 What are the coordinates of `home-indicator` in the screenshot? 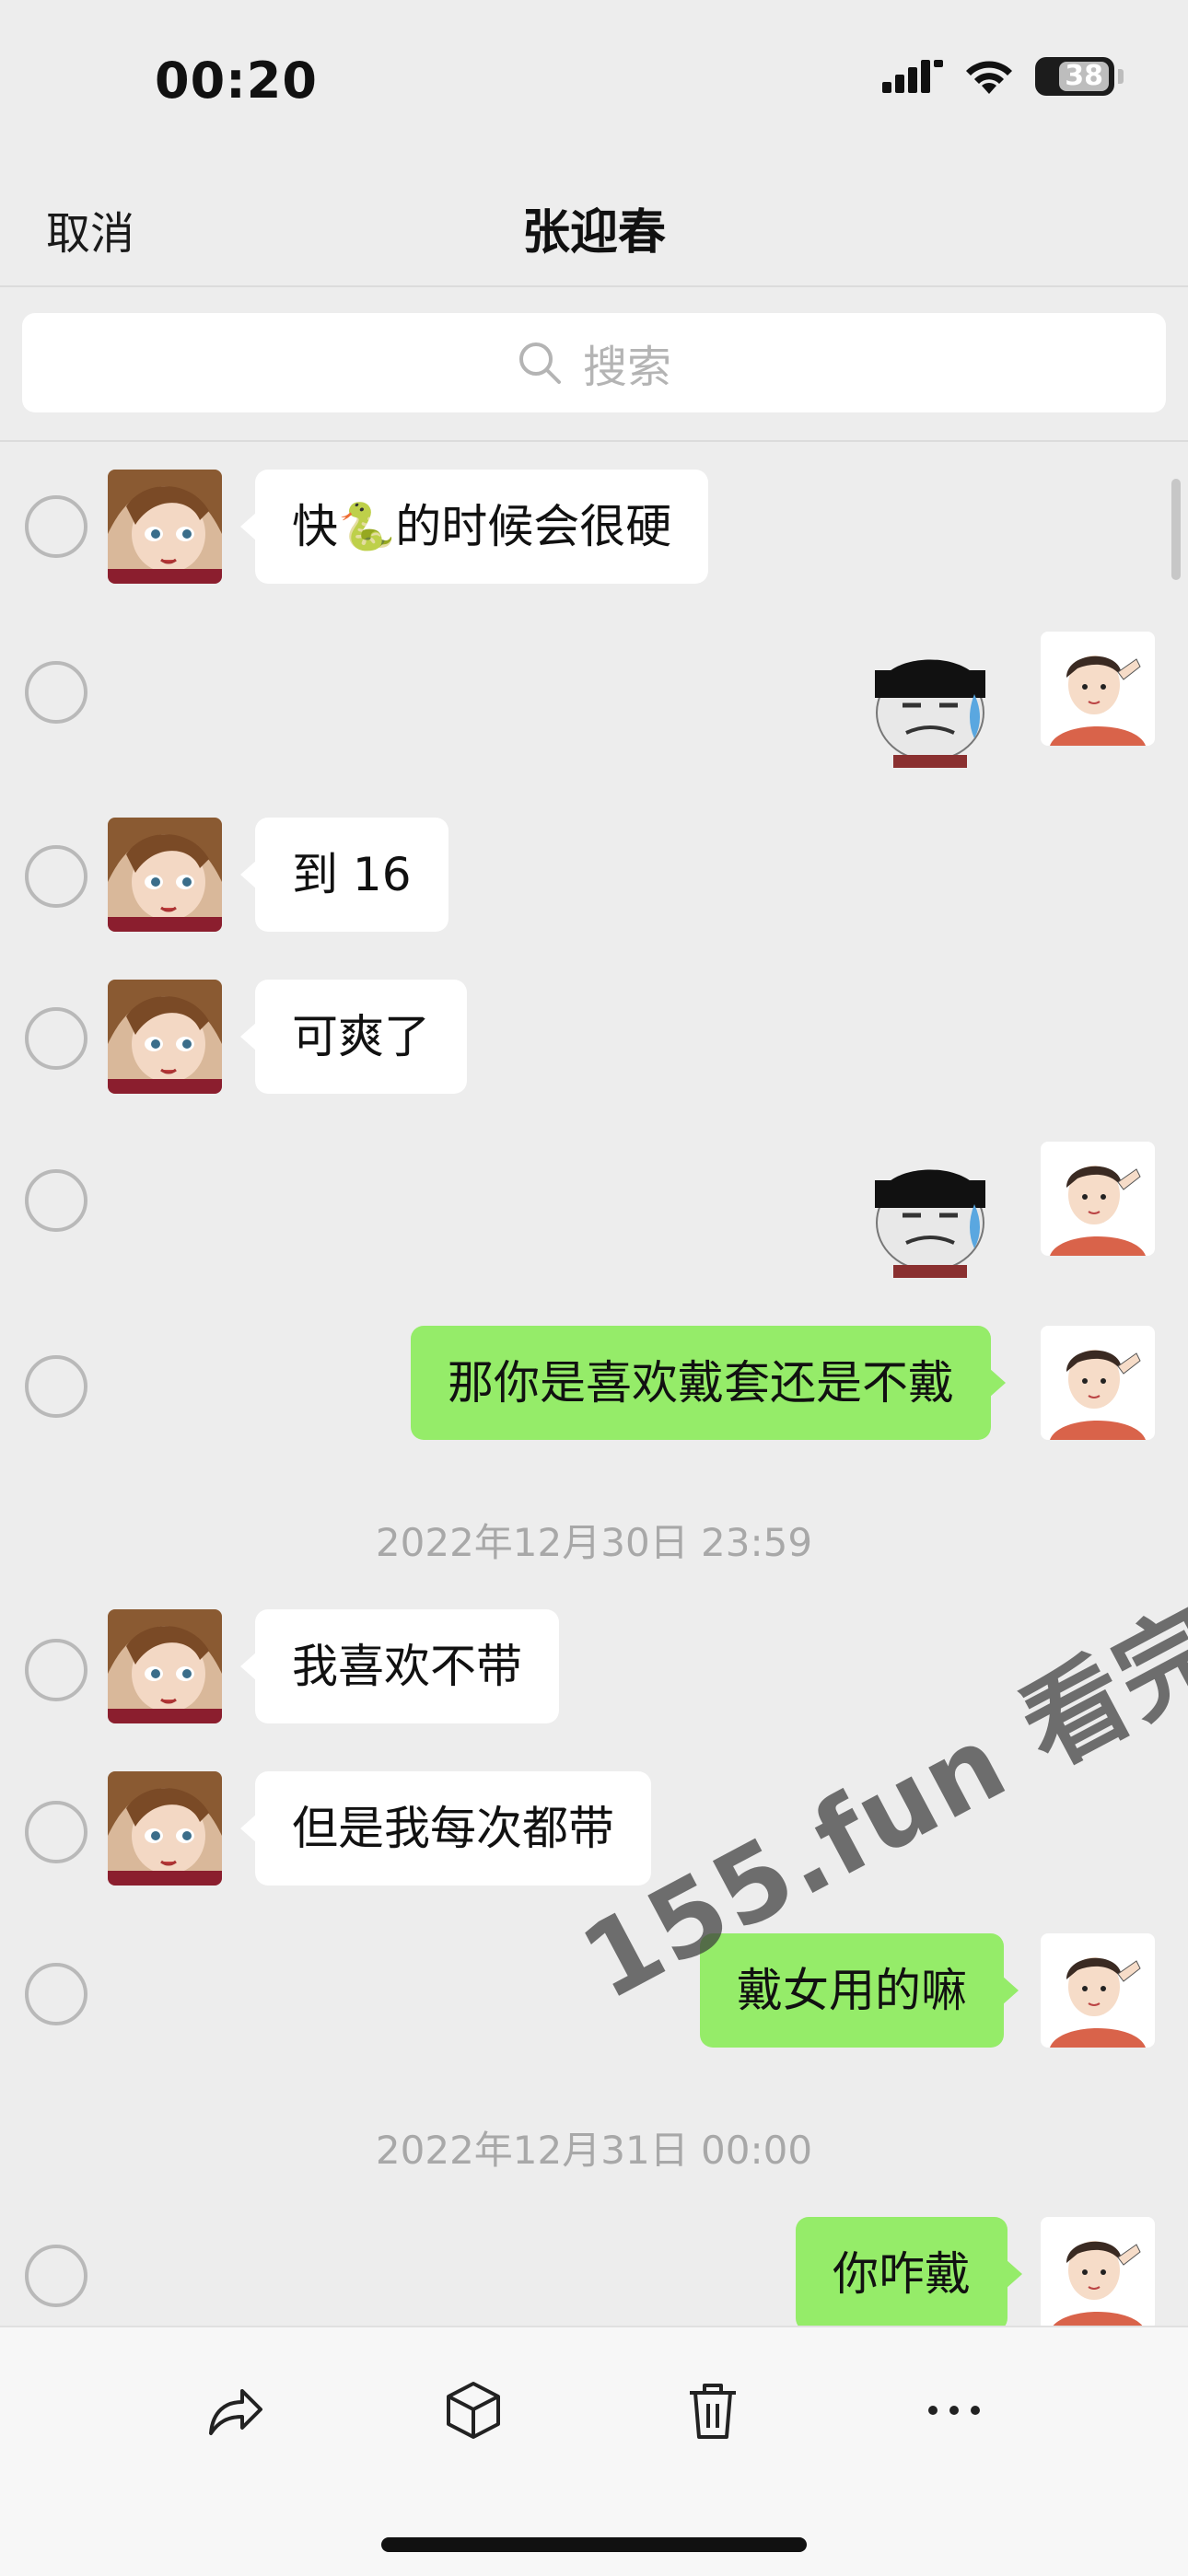 It's located at (594, 2544).